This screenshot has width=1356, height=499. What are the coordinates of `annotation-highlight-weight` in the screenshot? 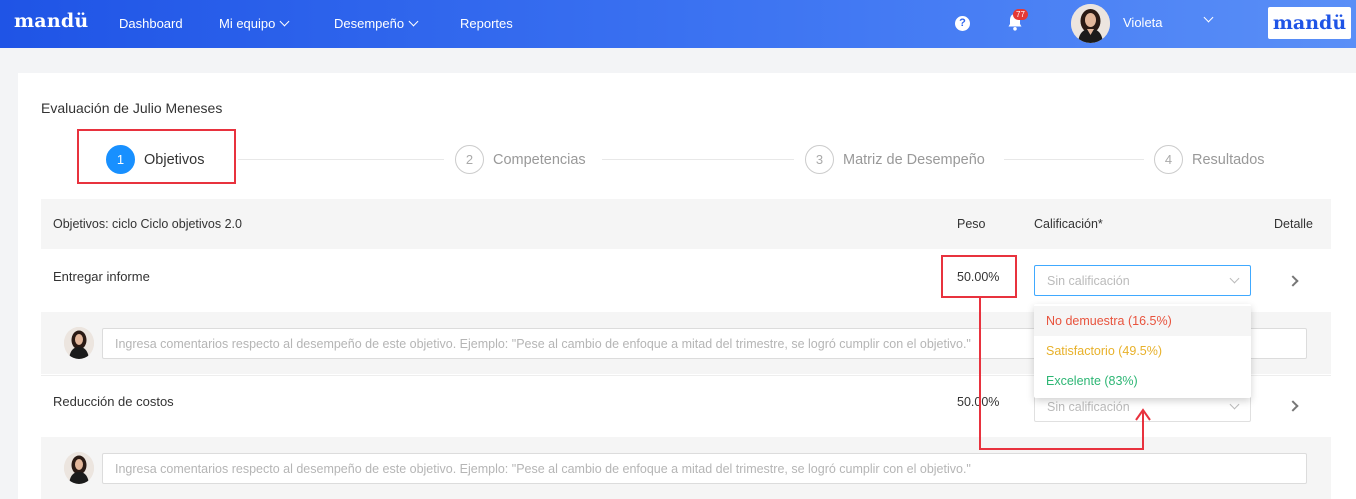 It's located at (979, 276).